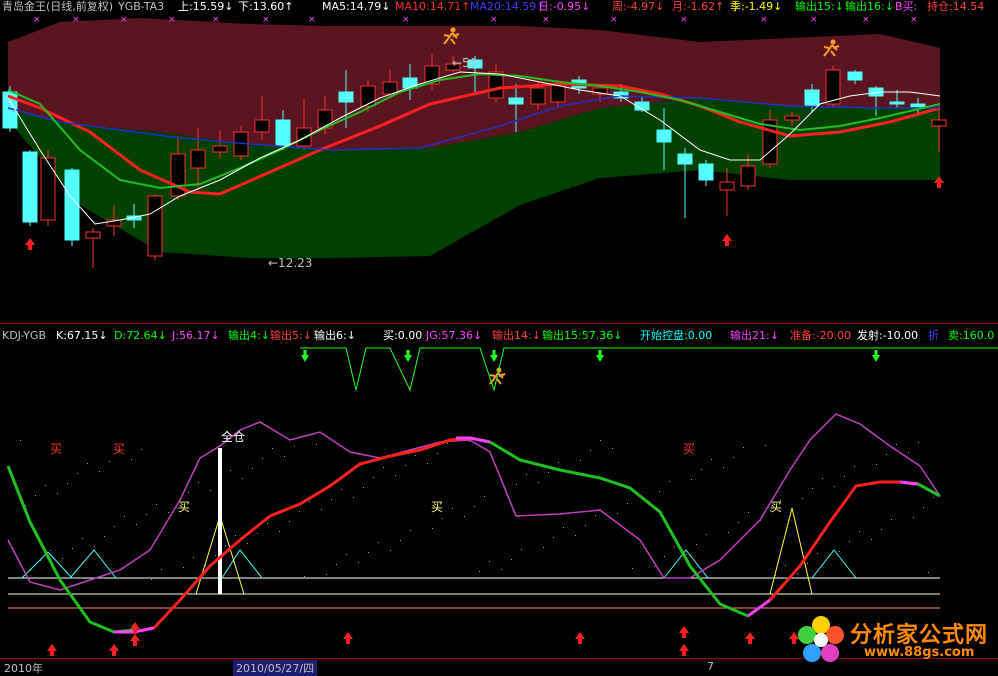 This screenshot has height=676, width=998. I want to click on flower-logo-icon, so click(821, 639).